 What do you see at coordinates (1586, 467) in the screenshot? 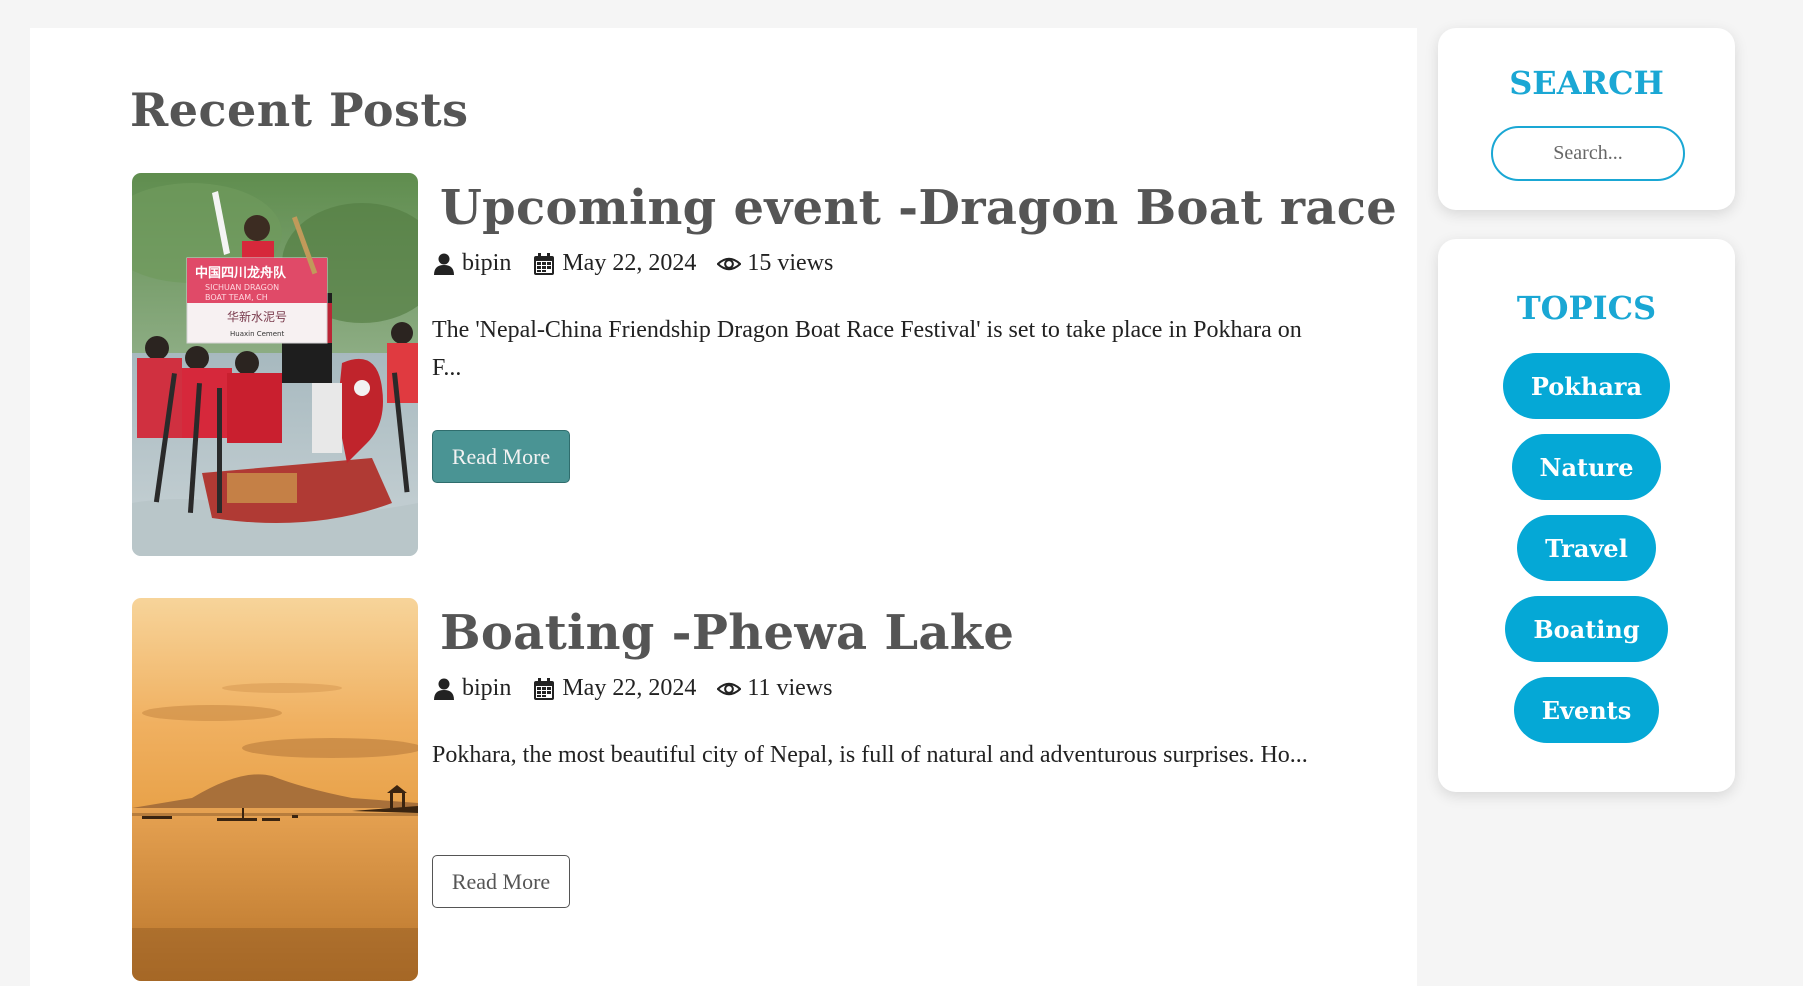
I see `topic-nature: Nature` at bounding box center [1586, 467].